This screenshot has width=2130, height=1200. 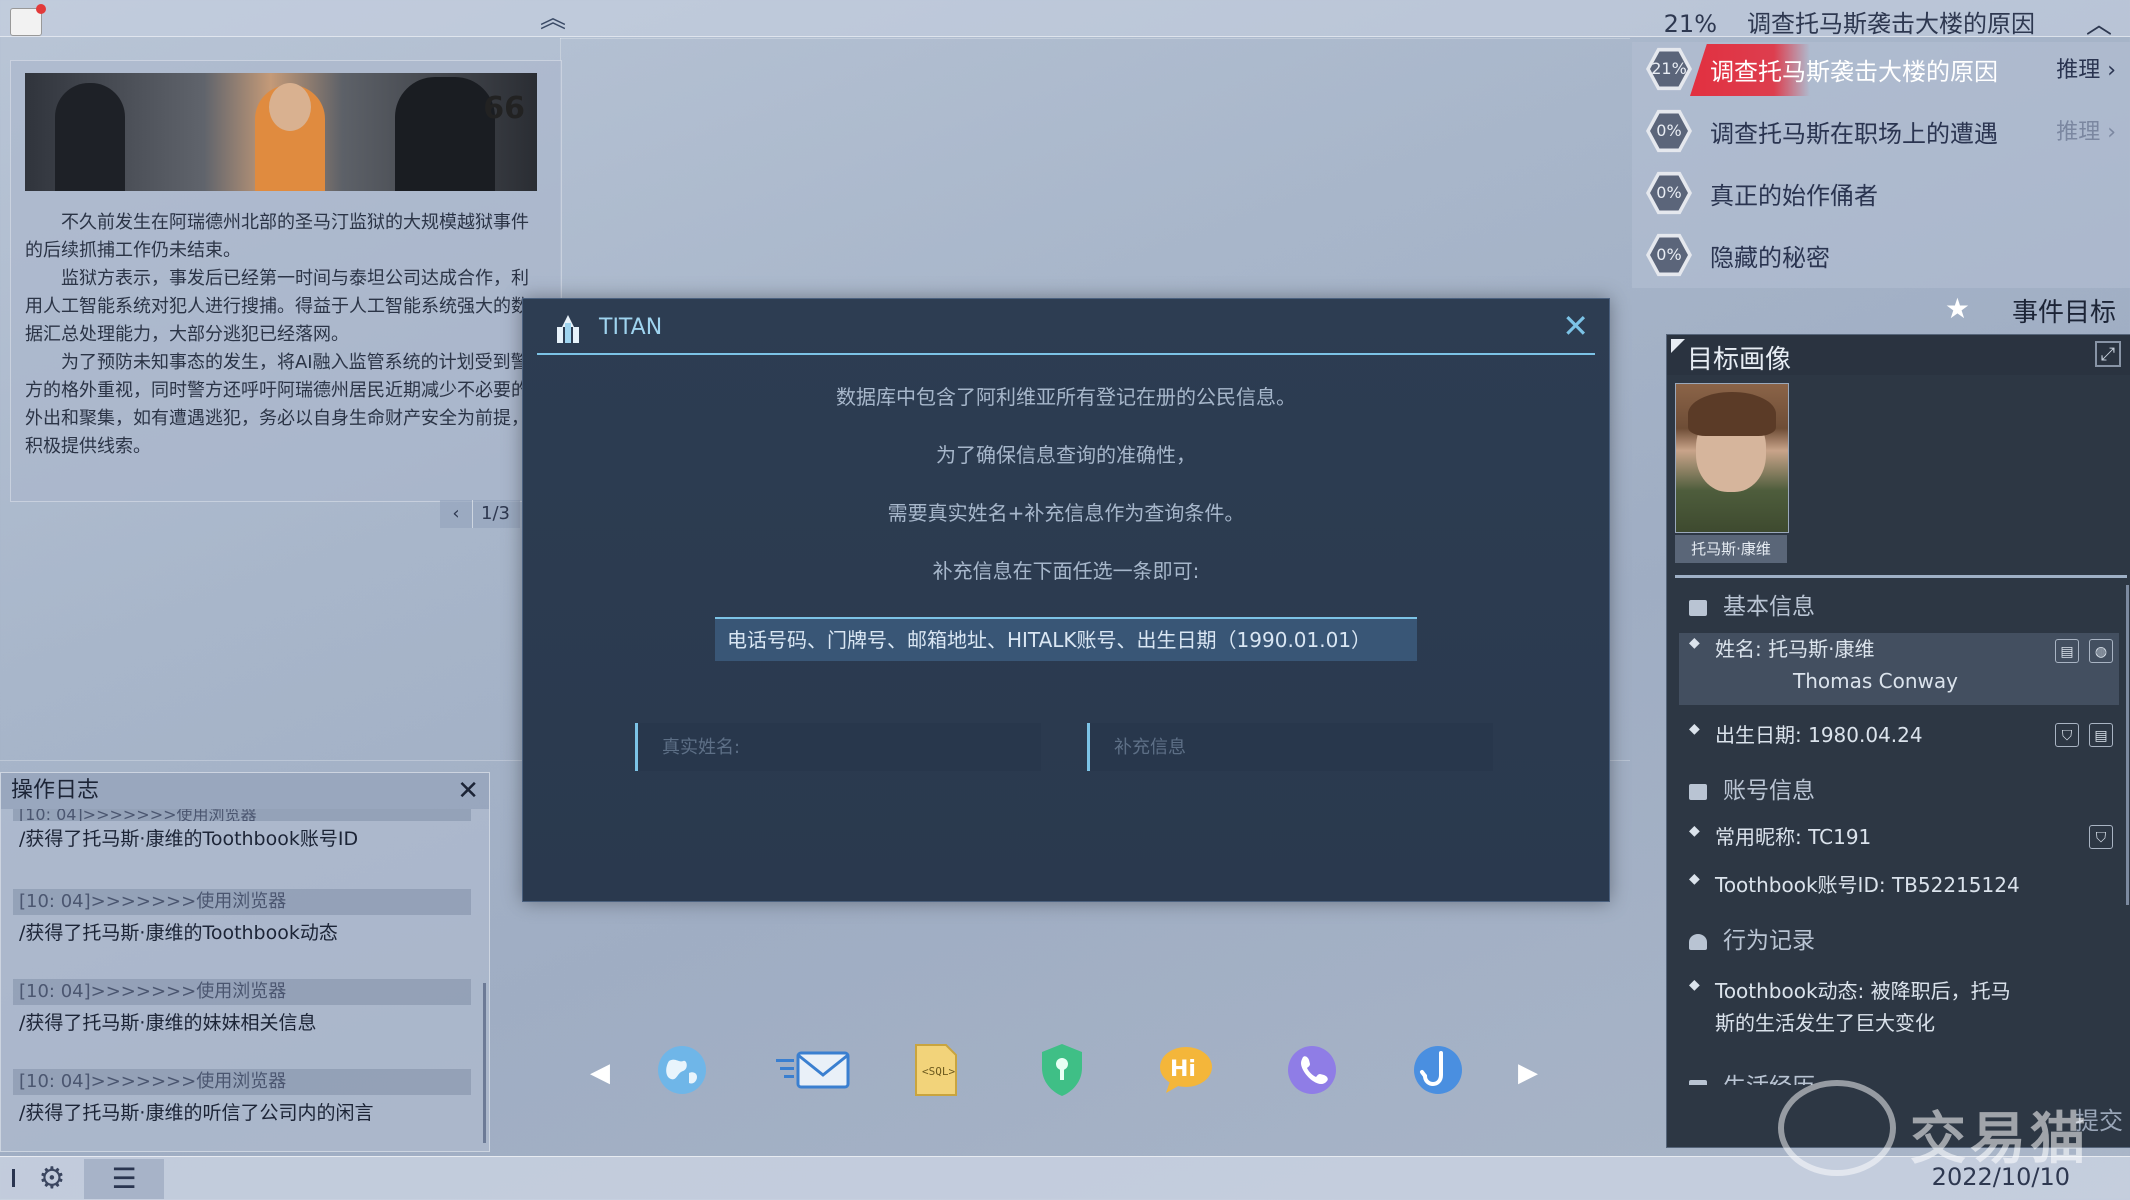 I want to click on news-pager: ‹ 1/3, so click(x=480, y=514).